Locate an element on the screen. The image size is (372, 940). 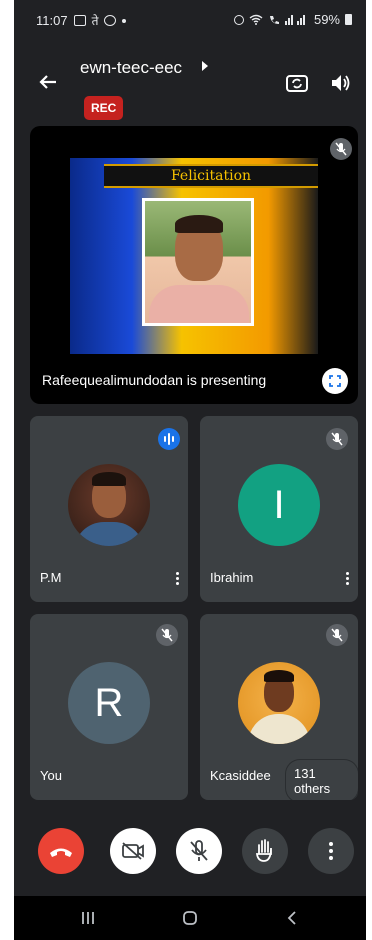
meeting-header: ewn-teec-eec REC is located at coordinates (190, 87).